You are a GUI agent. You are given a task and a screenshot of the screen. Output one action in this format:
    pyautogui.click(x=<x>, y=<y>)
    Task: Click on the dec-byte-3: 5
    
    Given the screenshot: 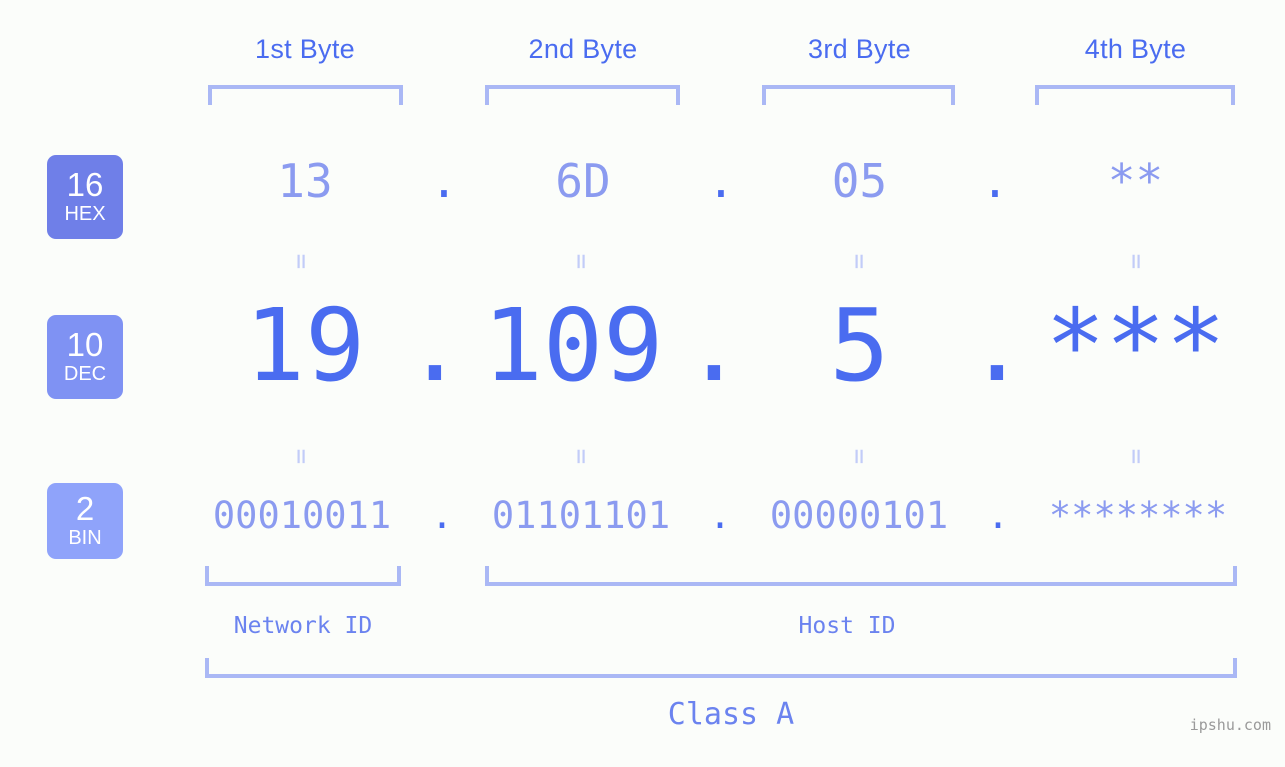 What is the action you would take?
    pyautogui.click(x=859, y=345)
    